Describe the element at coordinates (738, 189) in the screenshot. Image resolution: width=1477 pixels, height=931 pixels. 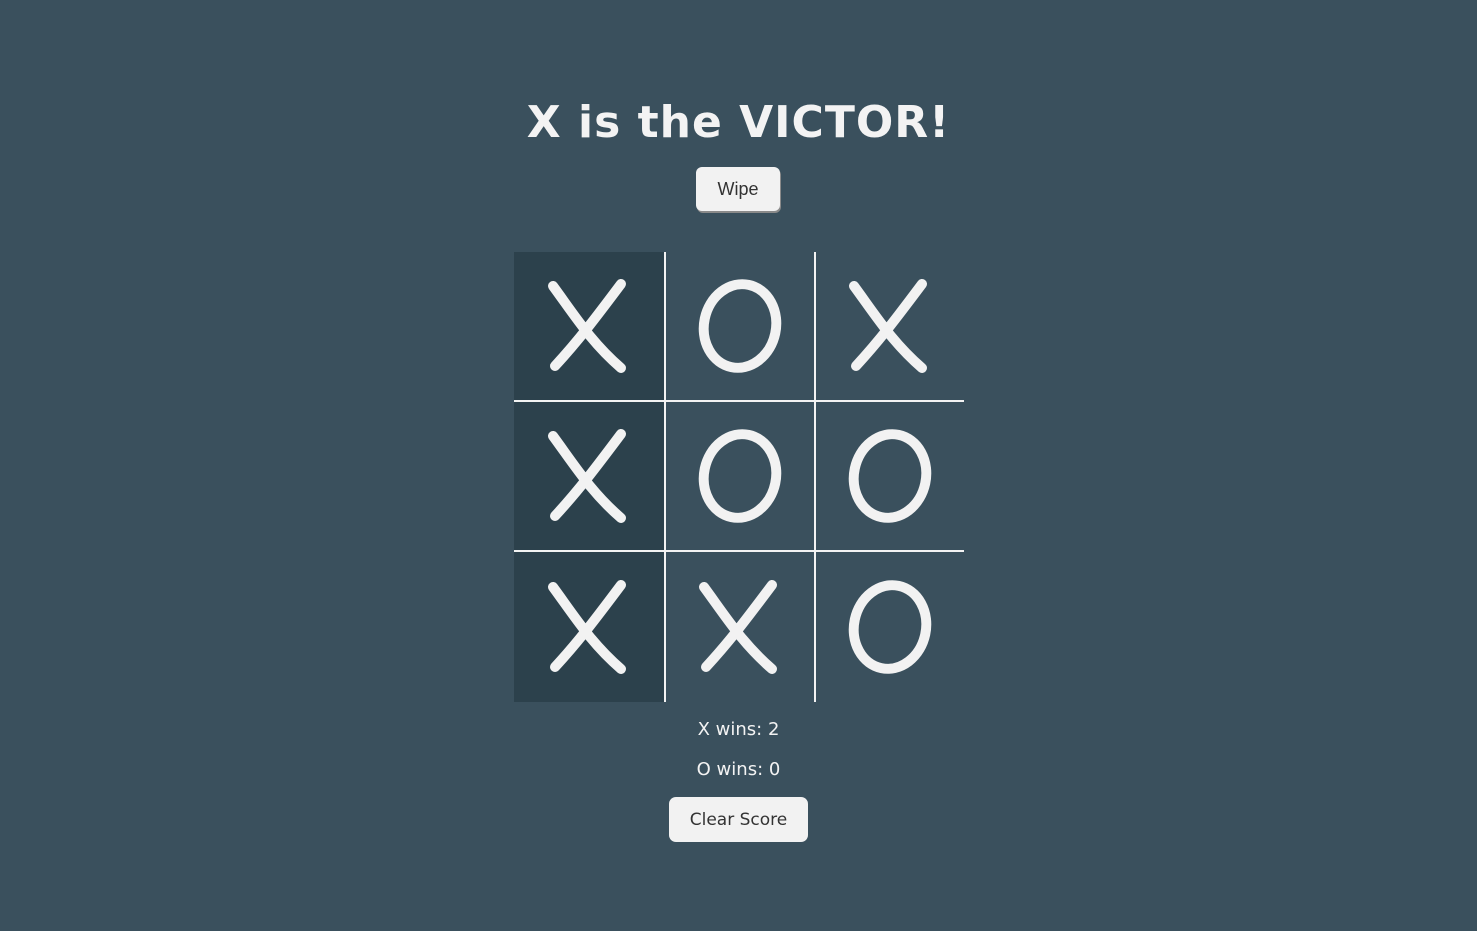
I see `wipe-button: Wipe` at that location.